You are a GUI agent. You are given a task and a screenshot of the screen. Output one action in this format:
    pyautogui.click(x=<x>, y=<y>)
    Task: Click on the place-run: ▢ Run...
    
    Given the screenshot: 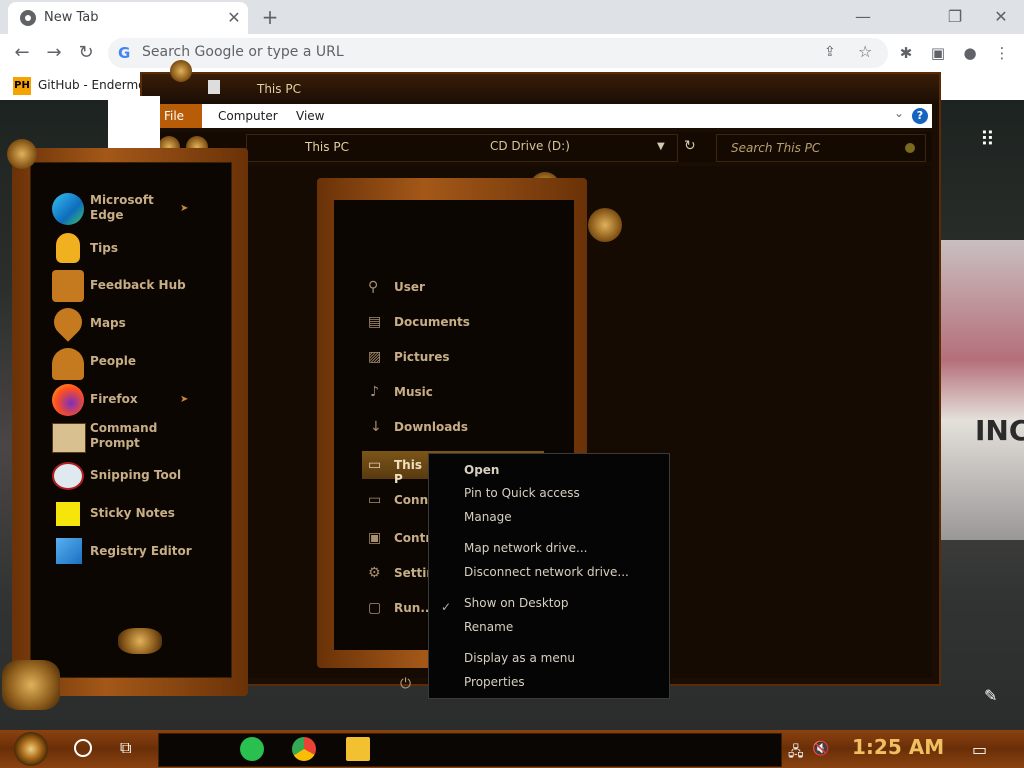 What is the action you would take?
    pyautogui.click(x=401, y=610)
    